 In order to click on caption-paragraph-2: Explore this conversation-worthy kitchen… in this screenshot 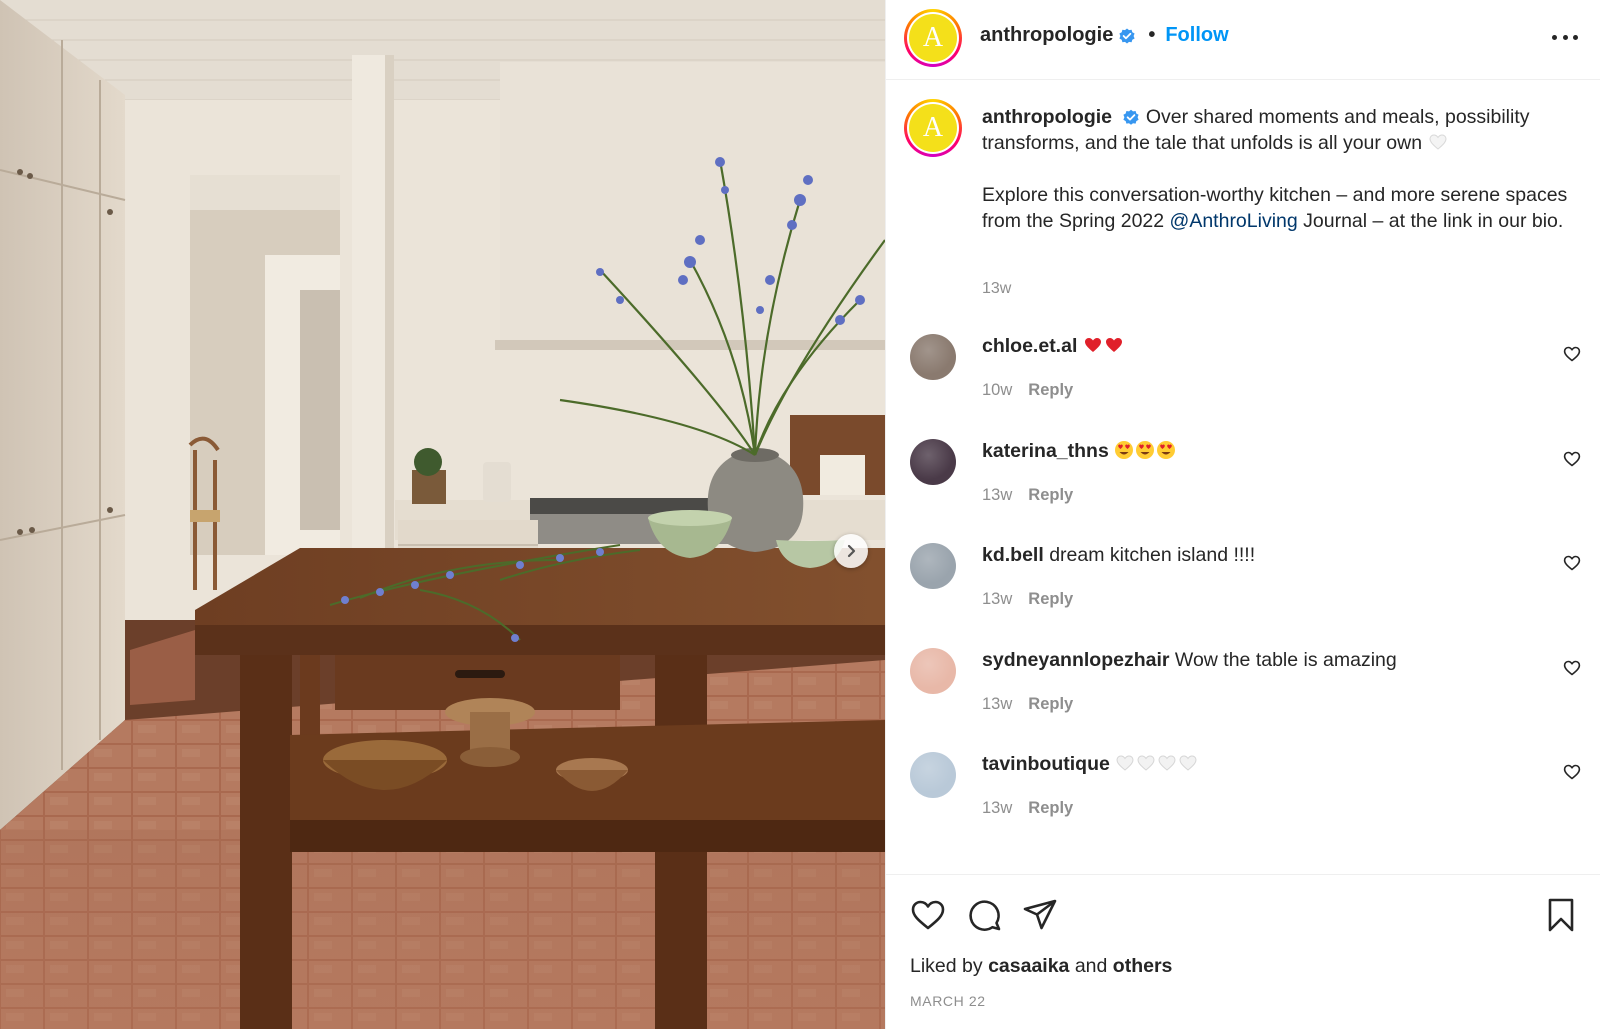, I will do `click(1275, 208)`.